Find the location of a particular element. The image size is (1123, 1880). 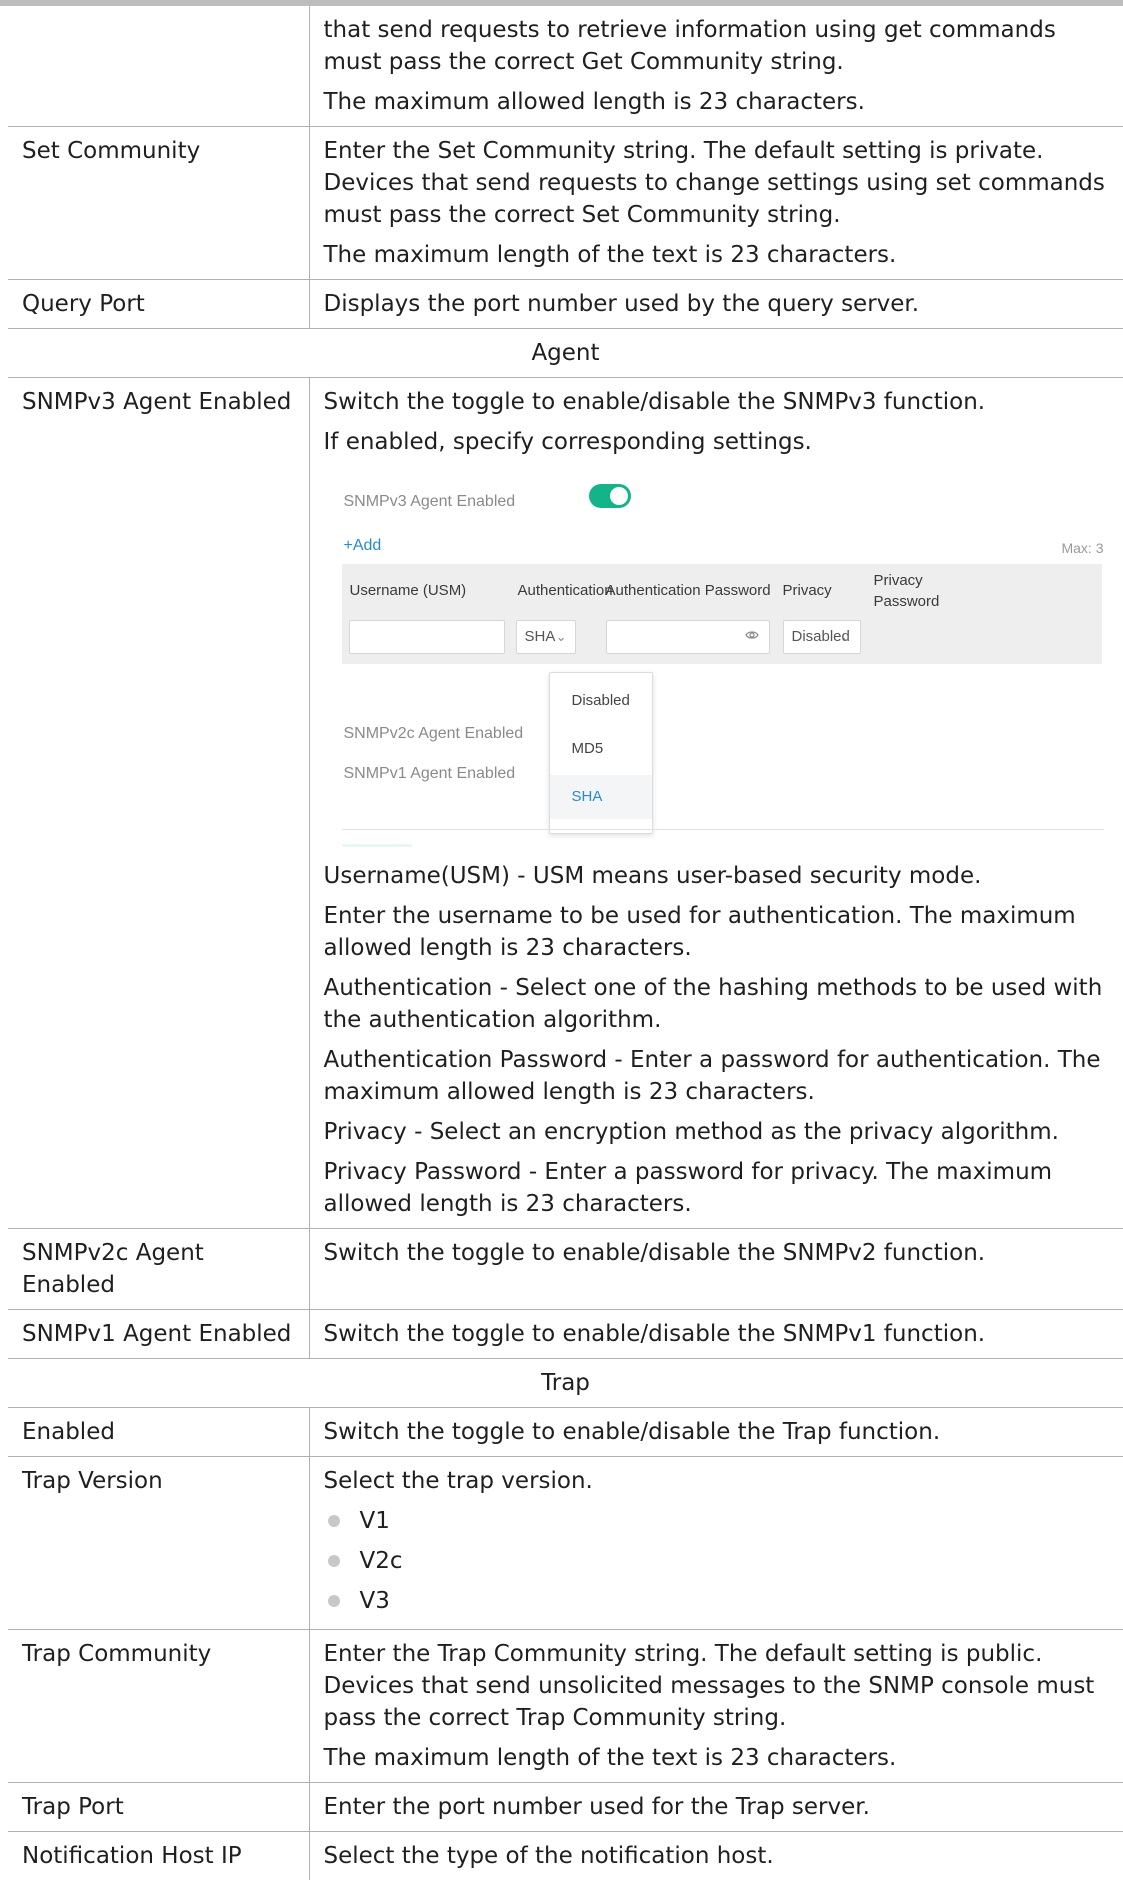

row-key: Notification Host IP is located at coordinates (158, 1856).